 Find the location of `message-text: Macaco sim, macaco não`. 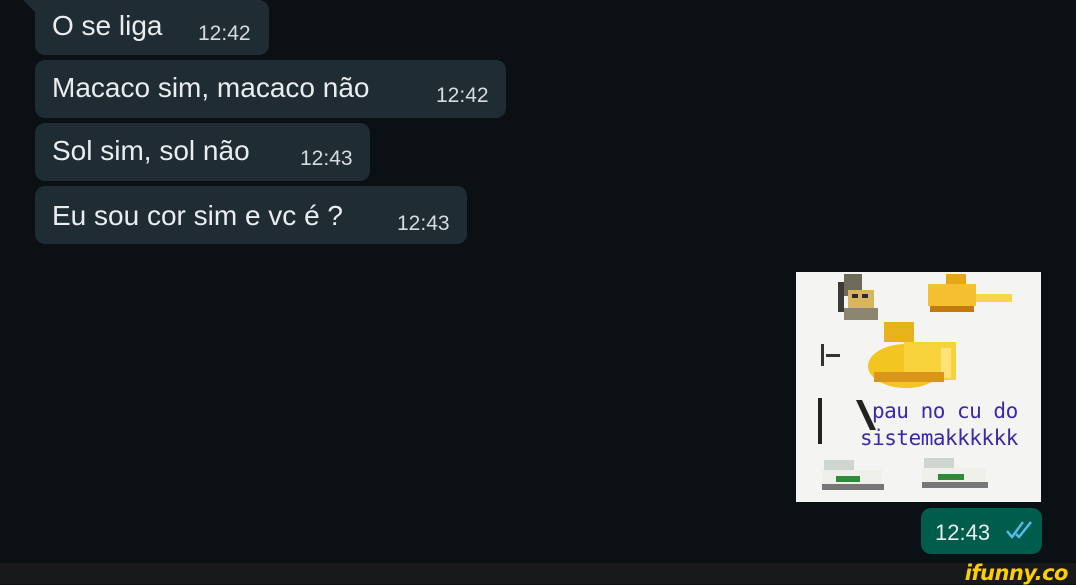

message-text: Macaco sim, macaco não is located at coordinates (211, 87).